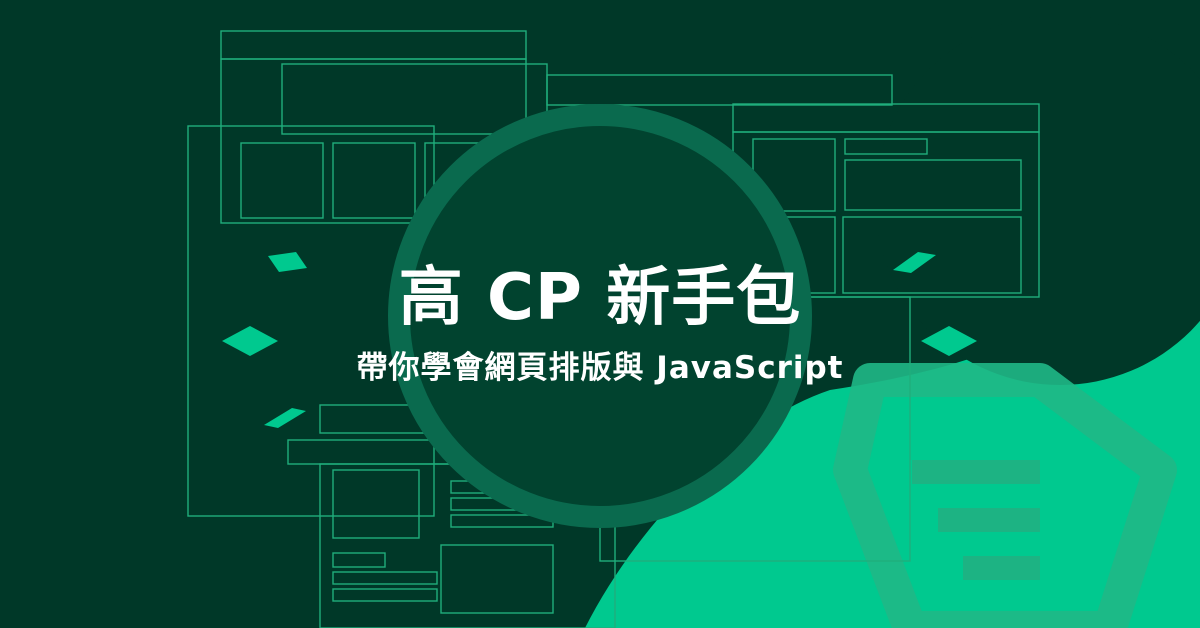  Describe the element at coordinates (285, 418) in the screenshot. I see `diamond-icon` at that location.